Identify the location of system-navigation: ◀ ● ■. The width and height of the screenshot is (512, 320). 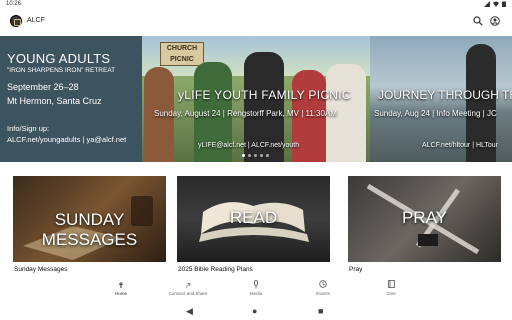
(256, 311).